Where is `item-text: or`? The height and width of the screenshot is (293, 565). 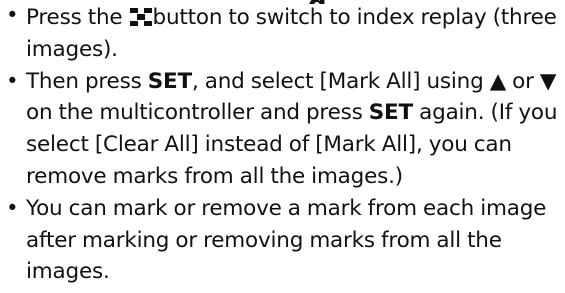
item-text: or is located at coordinates (523, 81).